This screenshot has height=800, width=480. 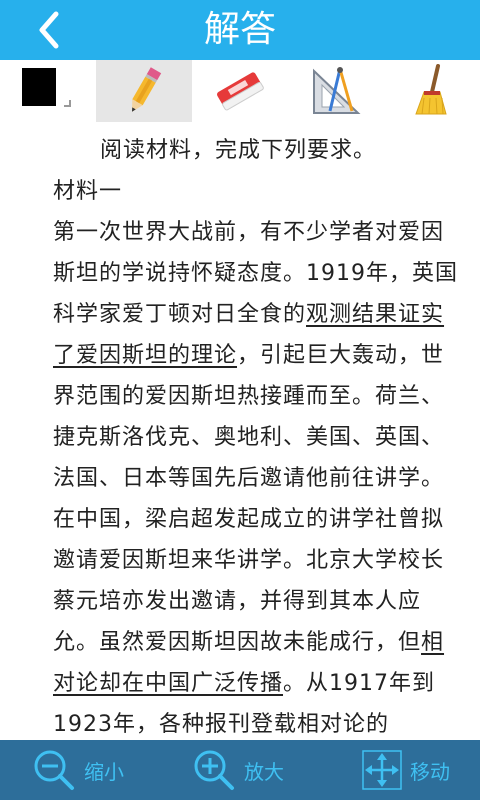 I want to click on zoom-in-icon, so click(x=214, y=770).